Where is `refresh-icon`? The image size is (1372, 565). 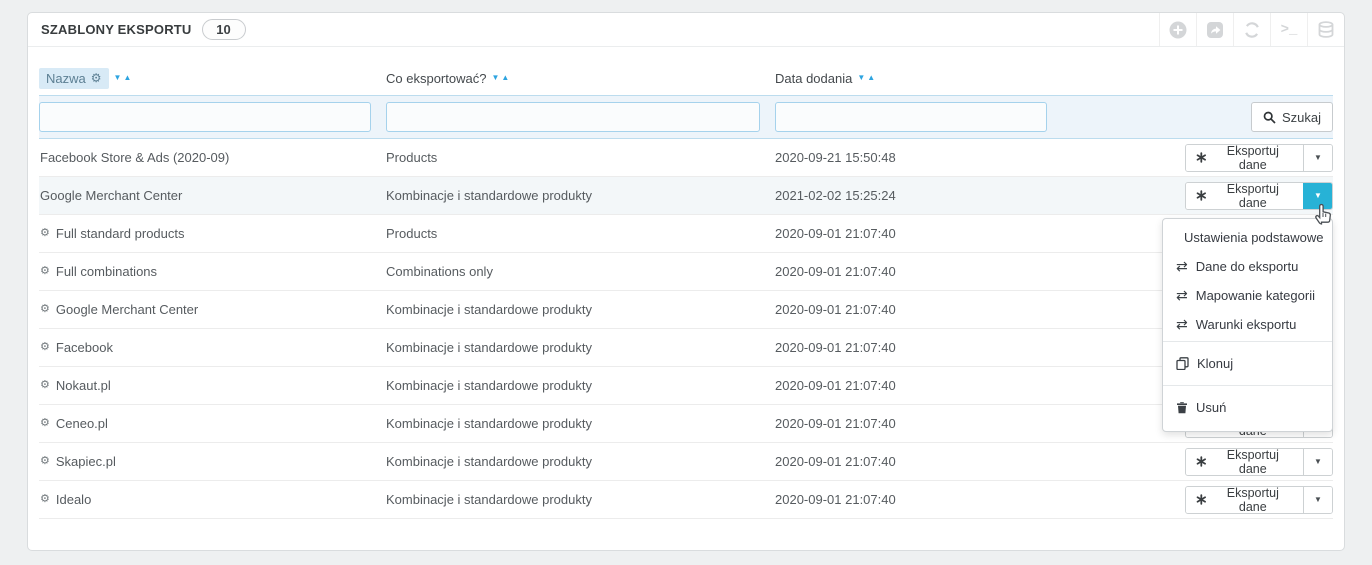 refresh-icon is located at coordinates (1251, 29).